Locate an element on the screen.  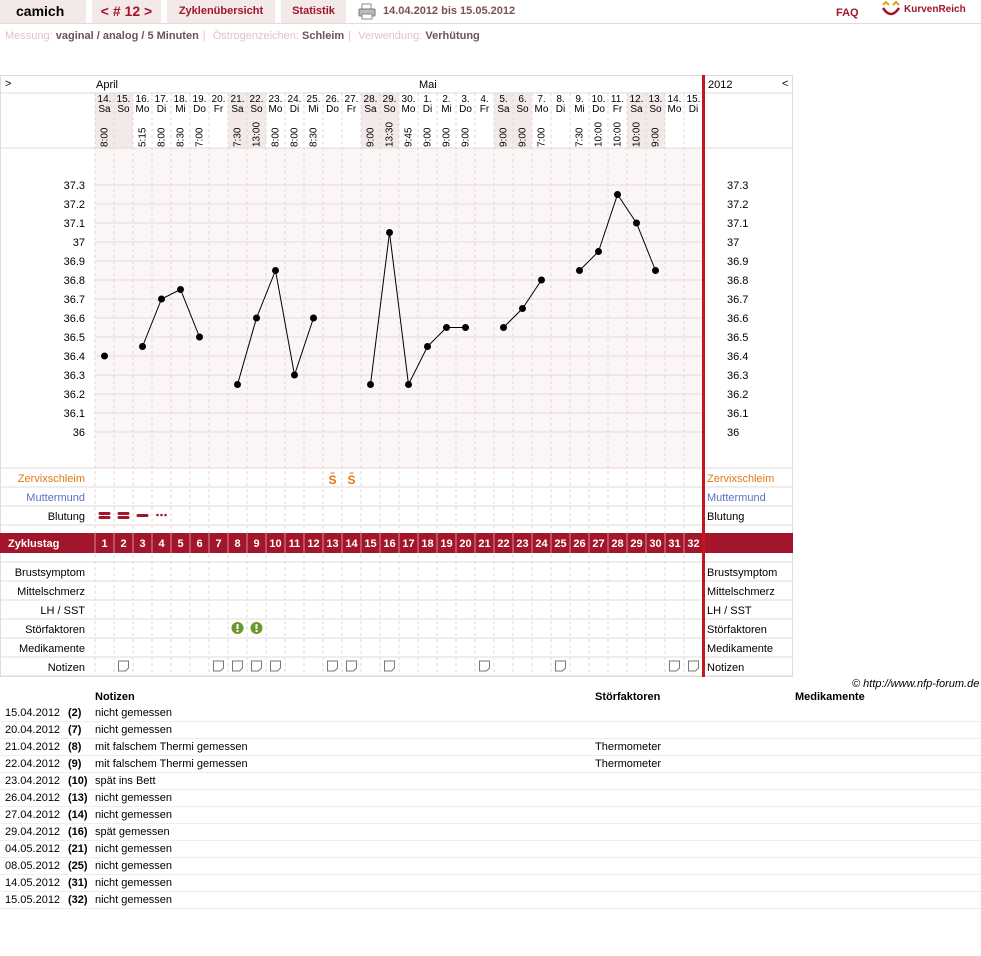
y-tick-right: 36.2 is located at coordinates (737, 395).